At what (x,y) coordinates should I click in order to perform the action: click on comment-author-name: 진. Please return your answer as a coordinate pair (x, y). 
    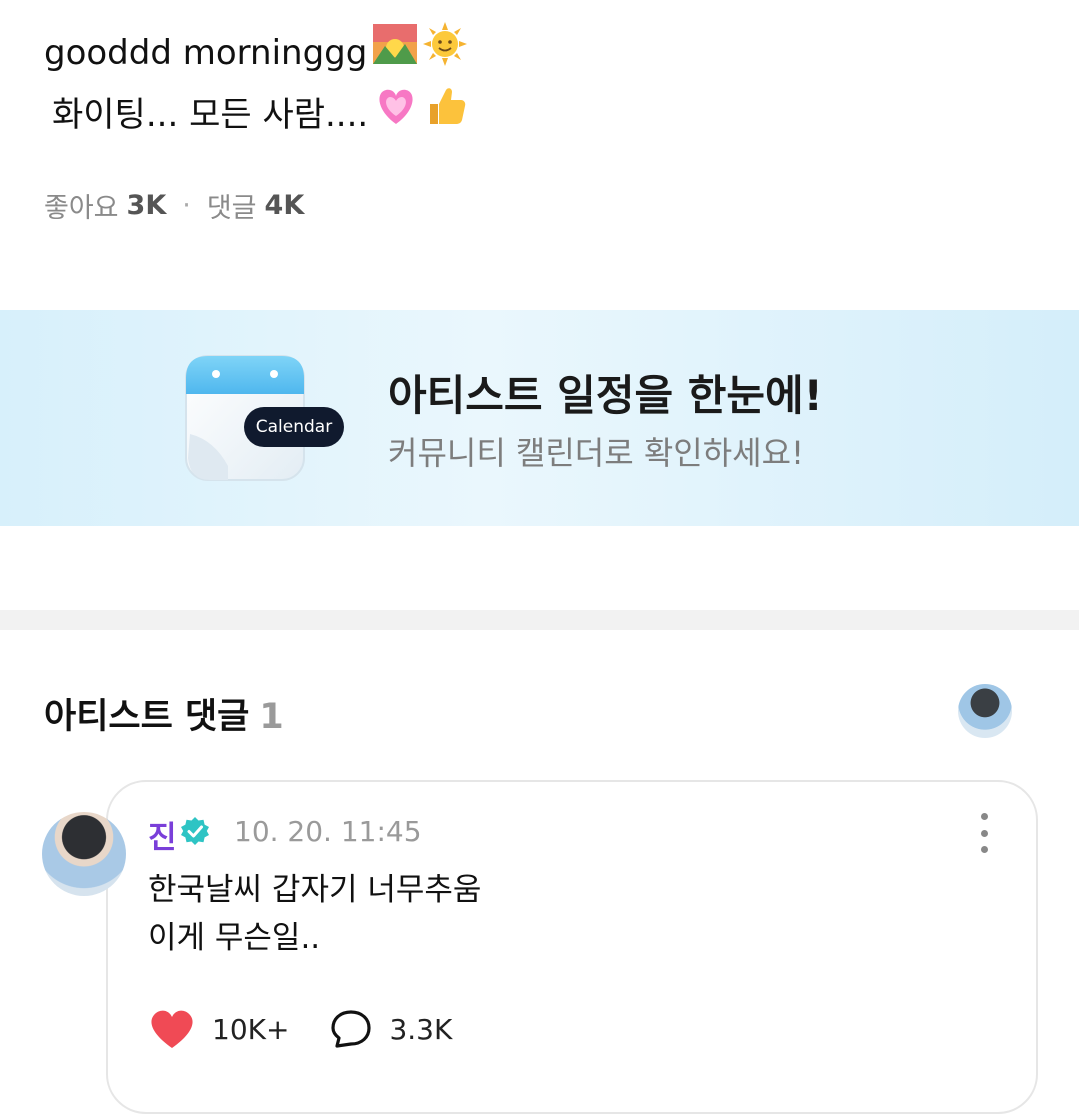
    Looking at the image, I should click on (162, 834).